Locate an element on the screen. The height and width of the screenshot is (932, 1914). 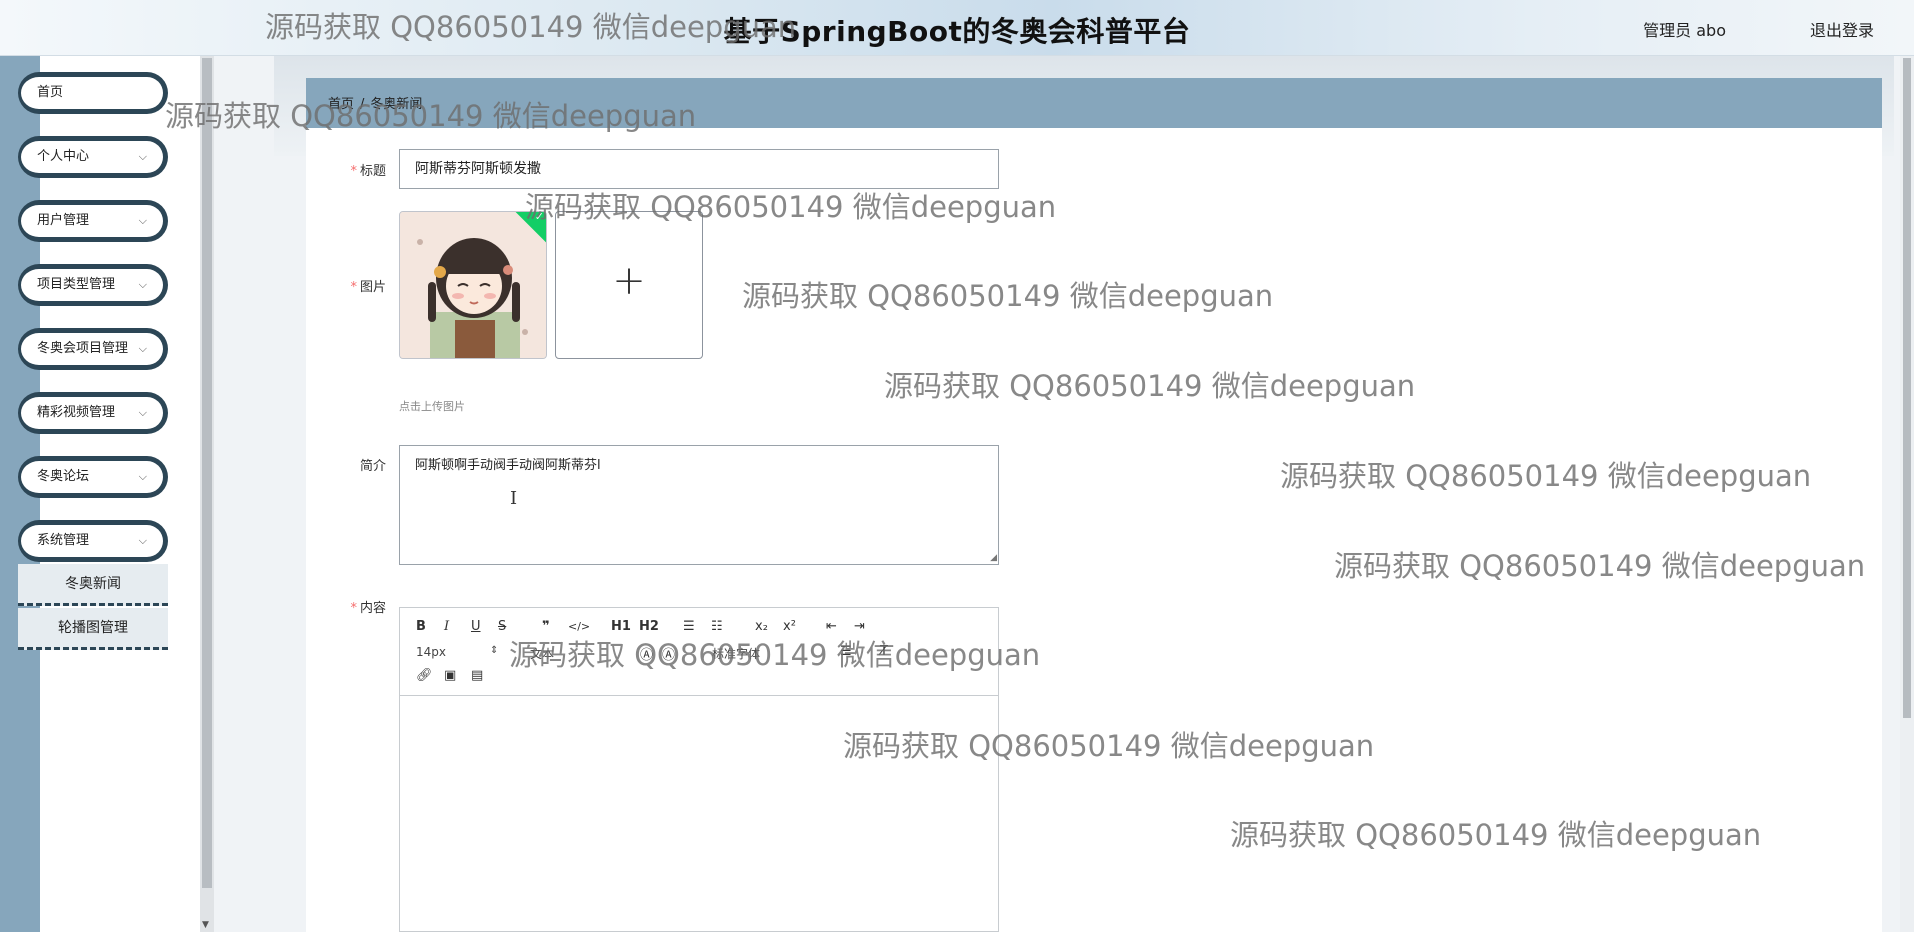
breadcrumb: 首页 / 冬奥新闻 is located at coordinates (375, 102).